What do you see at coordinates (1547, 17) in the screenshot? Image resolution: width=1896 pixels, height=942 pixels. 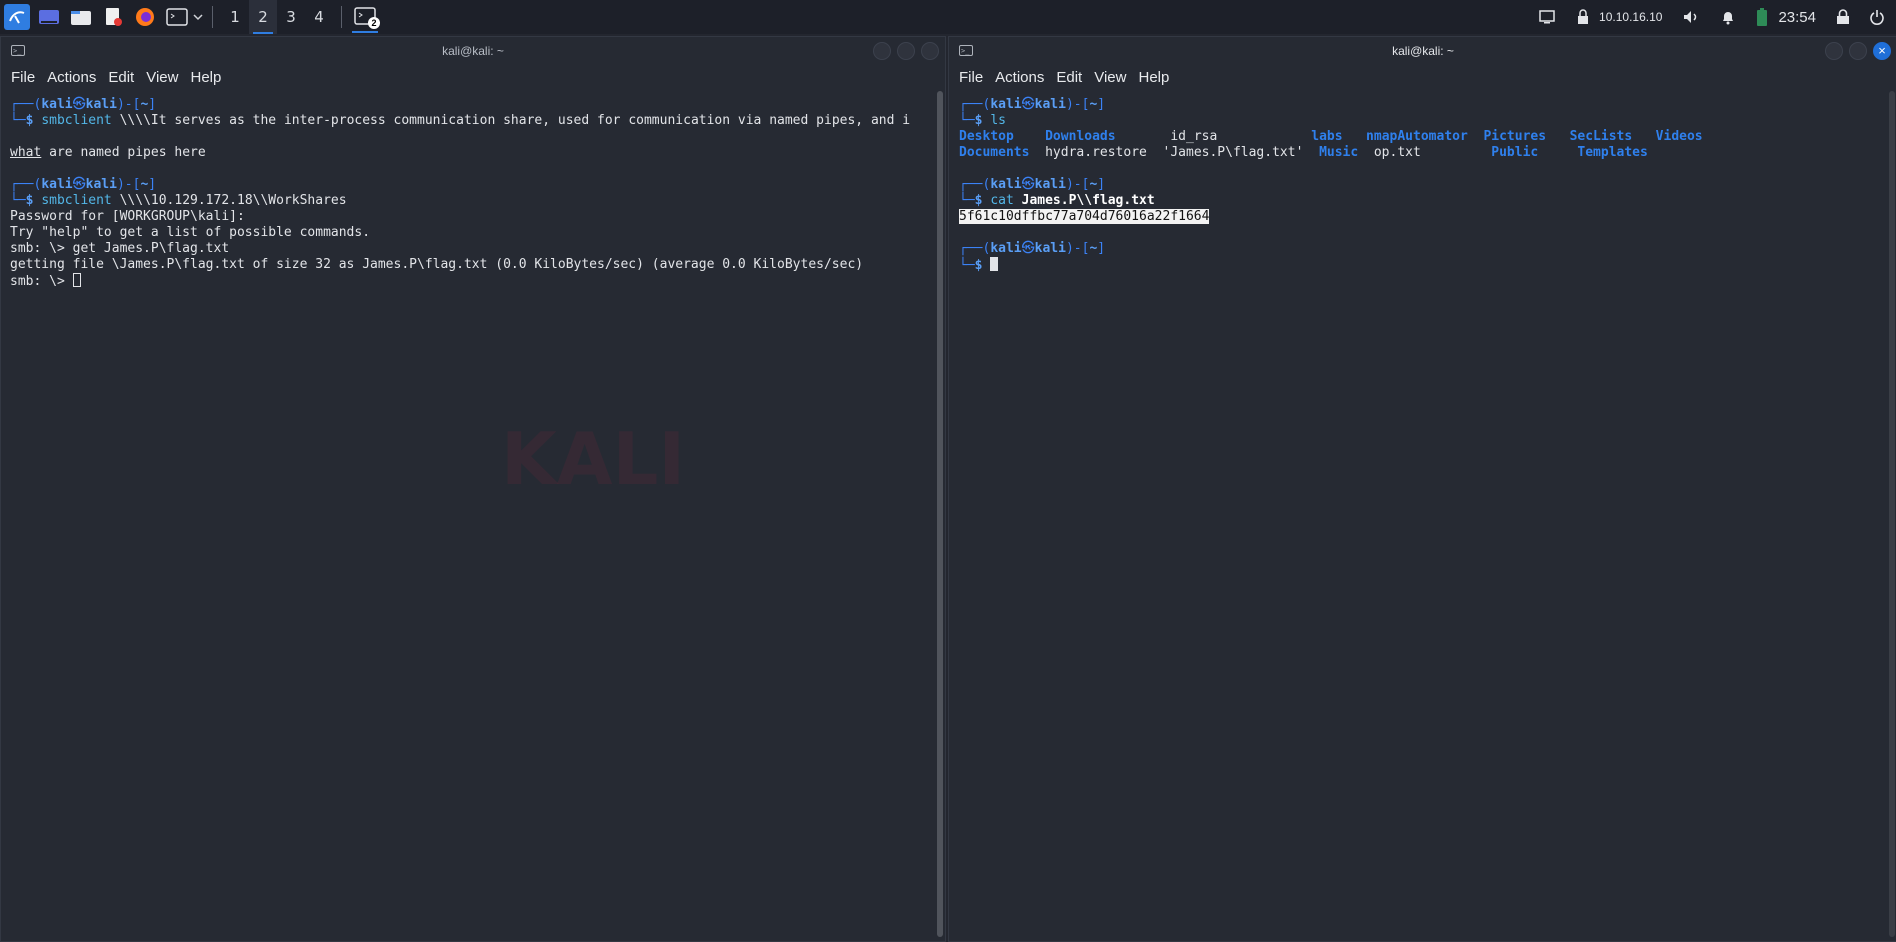 I see `display-icon` at bounding box center [1547, 17].